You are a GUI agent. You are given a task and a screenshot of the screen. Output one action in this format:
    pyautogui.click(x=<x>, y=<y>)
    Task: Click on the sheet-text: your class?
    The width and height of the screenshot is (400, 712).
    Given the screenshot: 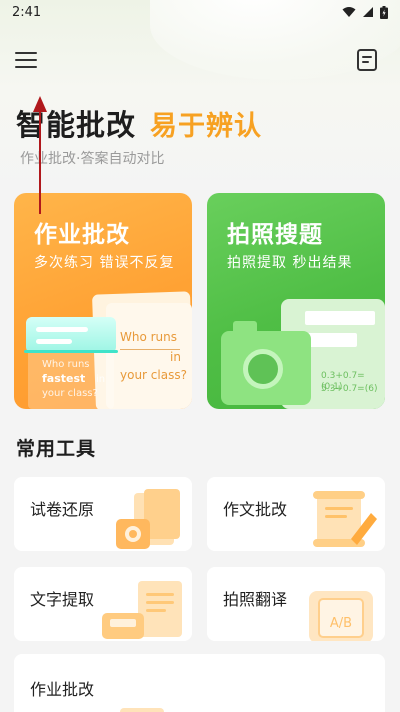 What is the action you would take?
    pyautogui.click(x=70, y=393)
    